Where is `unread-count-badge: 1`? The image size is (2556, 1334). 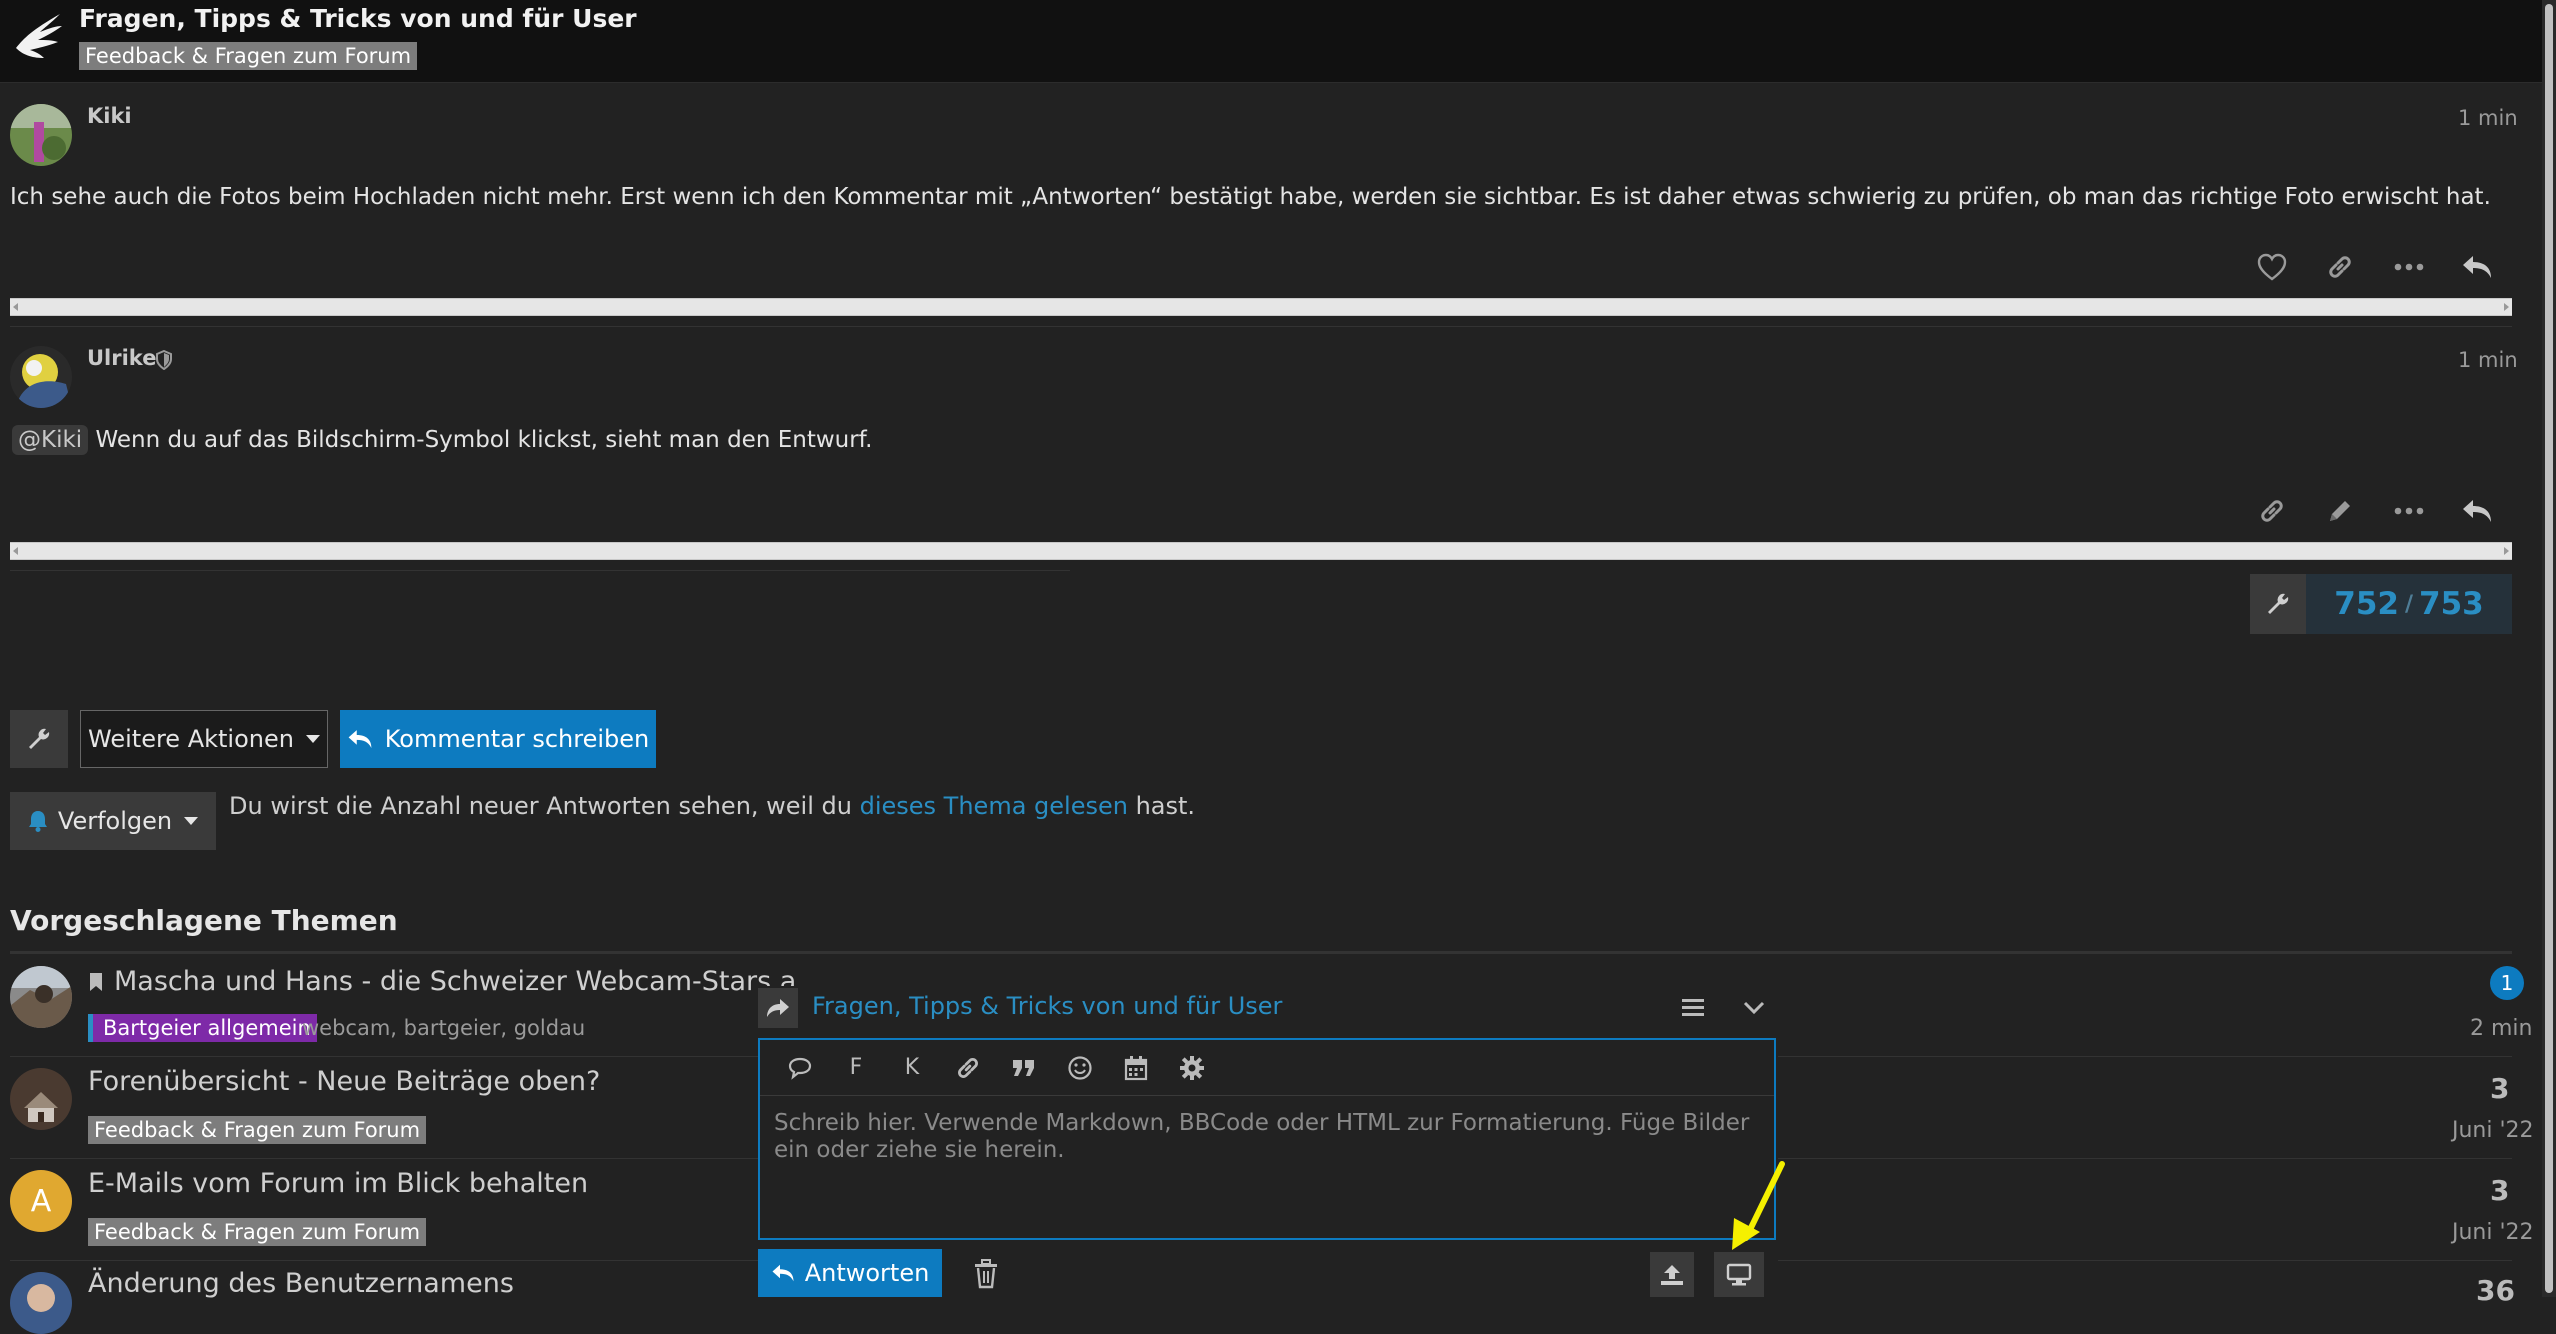 unread-count-badge: 1 is located at coordinates (2507, 983).